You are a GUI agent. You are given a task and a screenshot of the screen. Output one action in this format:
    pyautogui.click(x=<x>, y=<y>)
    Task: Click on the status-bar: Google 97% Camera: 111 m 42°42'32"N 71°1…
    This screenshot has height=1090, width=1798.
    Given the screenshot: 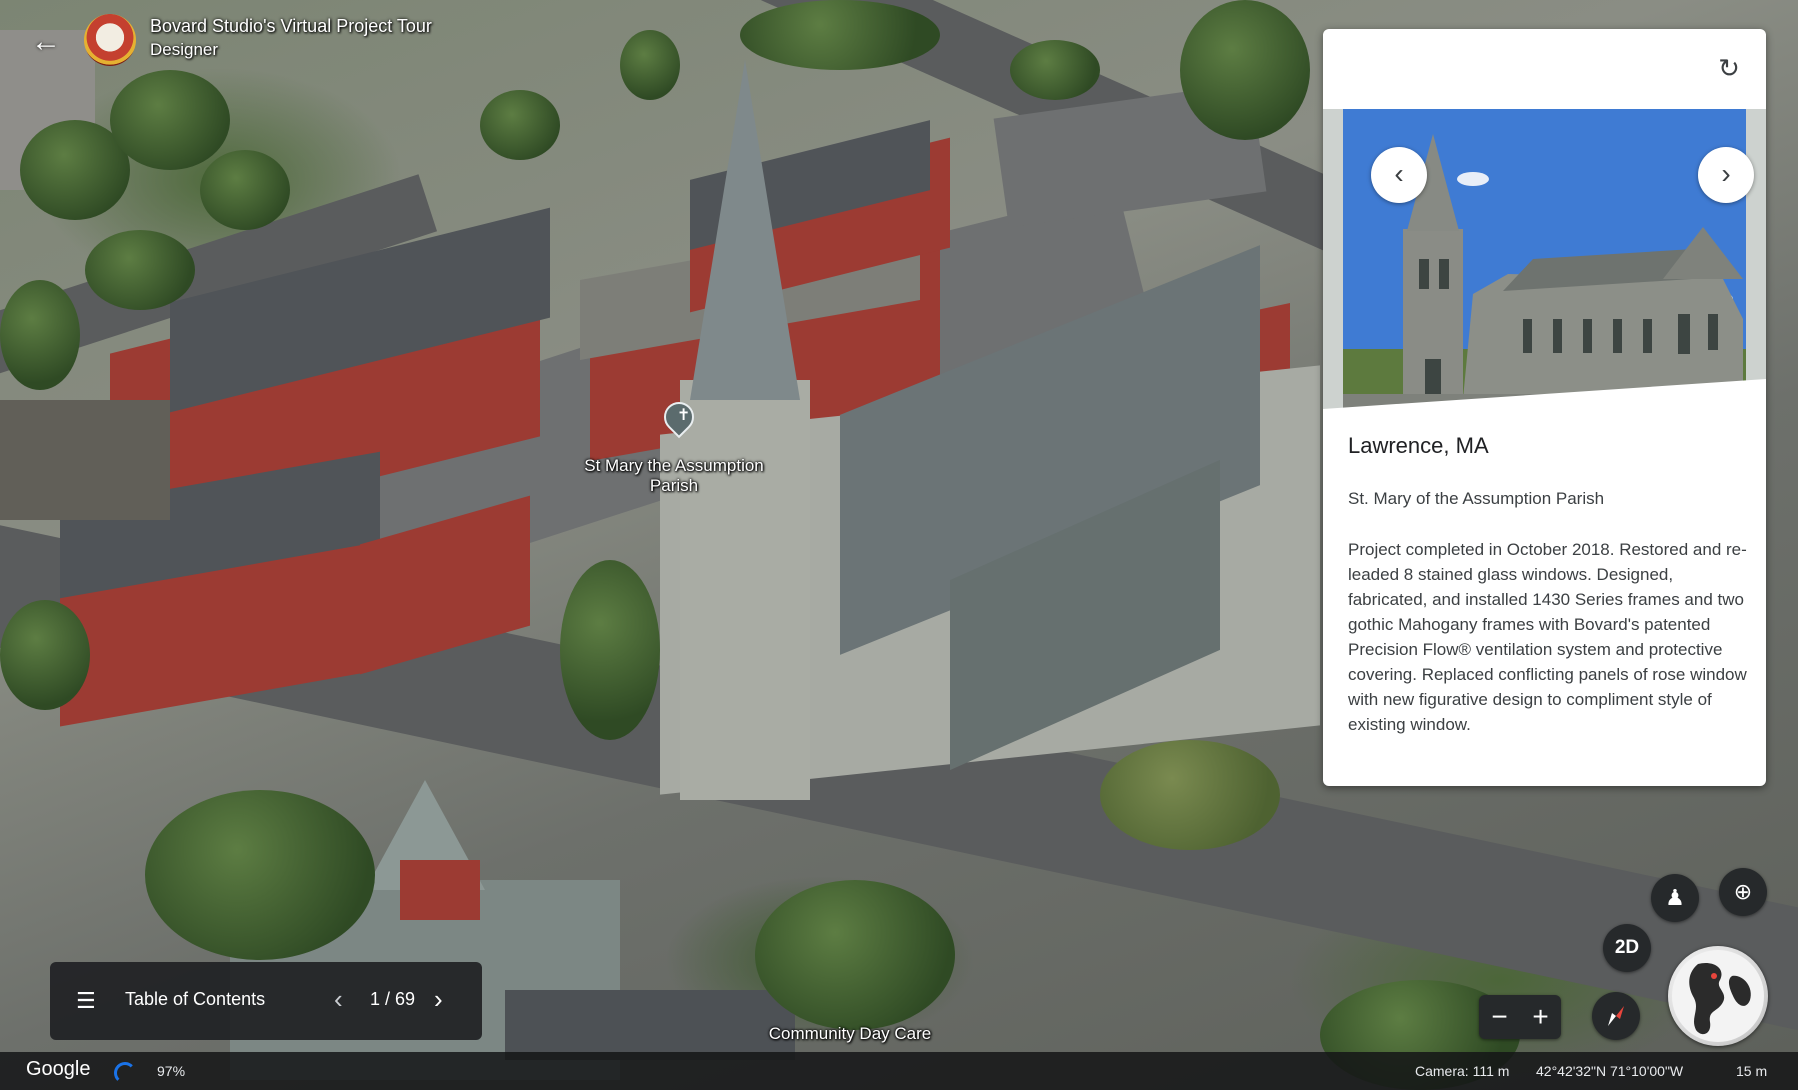 What is the action you would take?
    pyautogui.click(x=899, y=1071)
    